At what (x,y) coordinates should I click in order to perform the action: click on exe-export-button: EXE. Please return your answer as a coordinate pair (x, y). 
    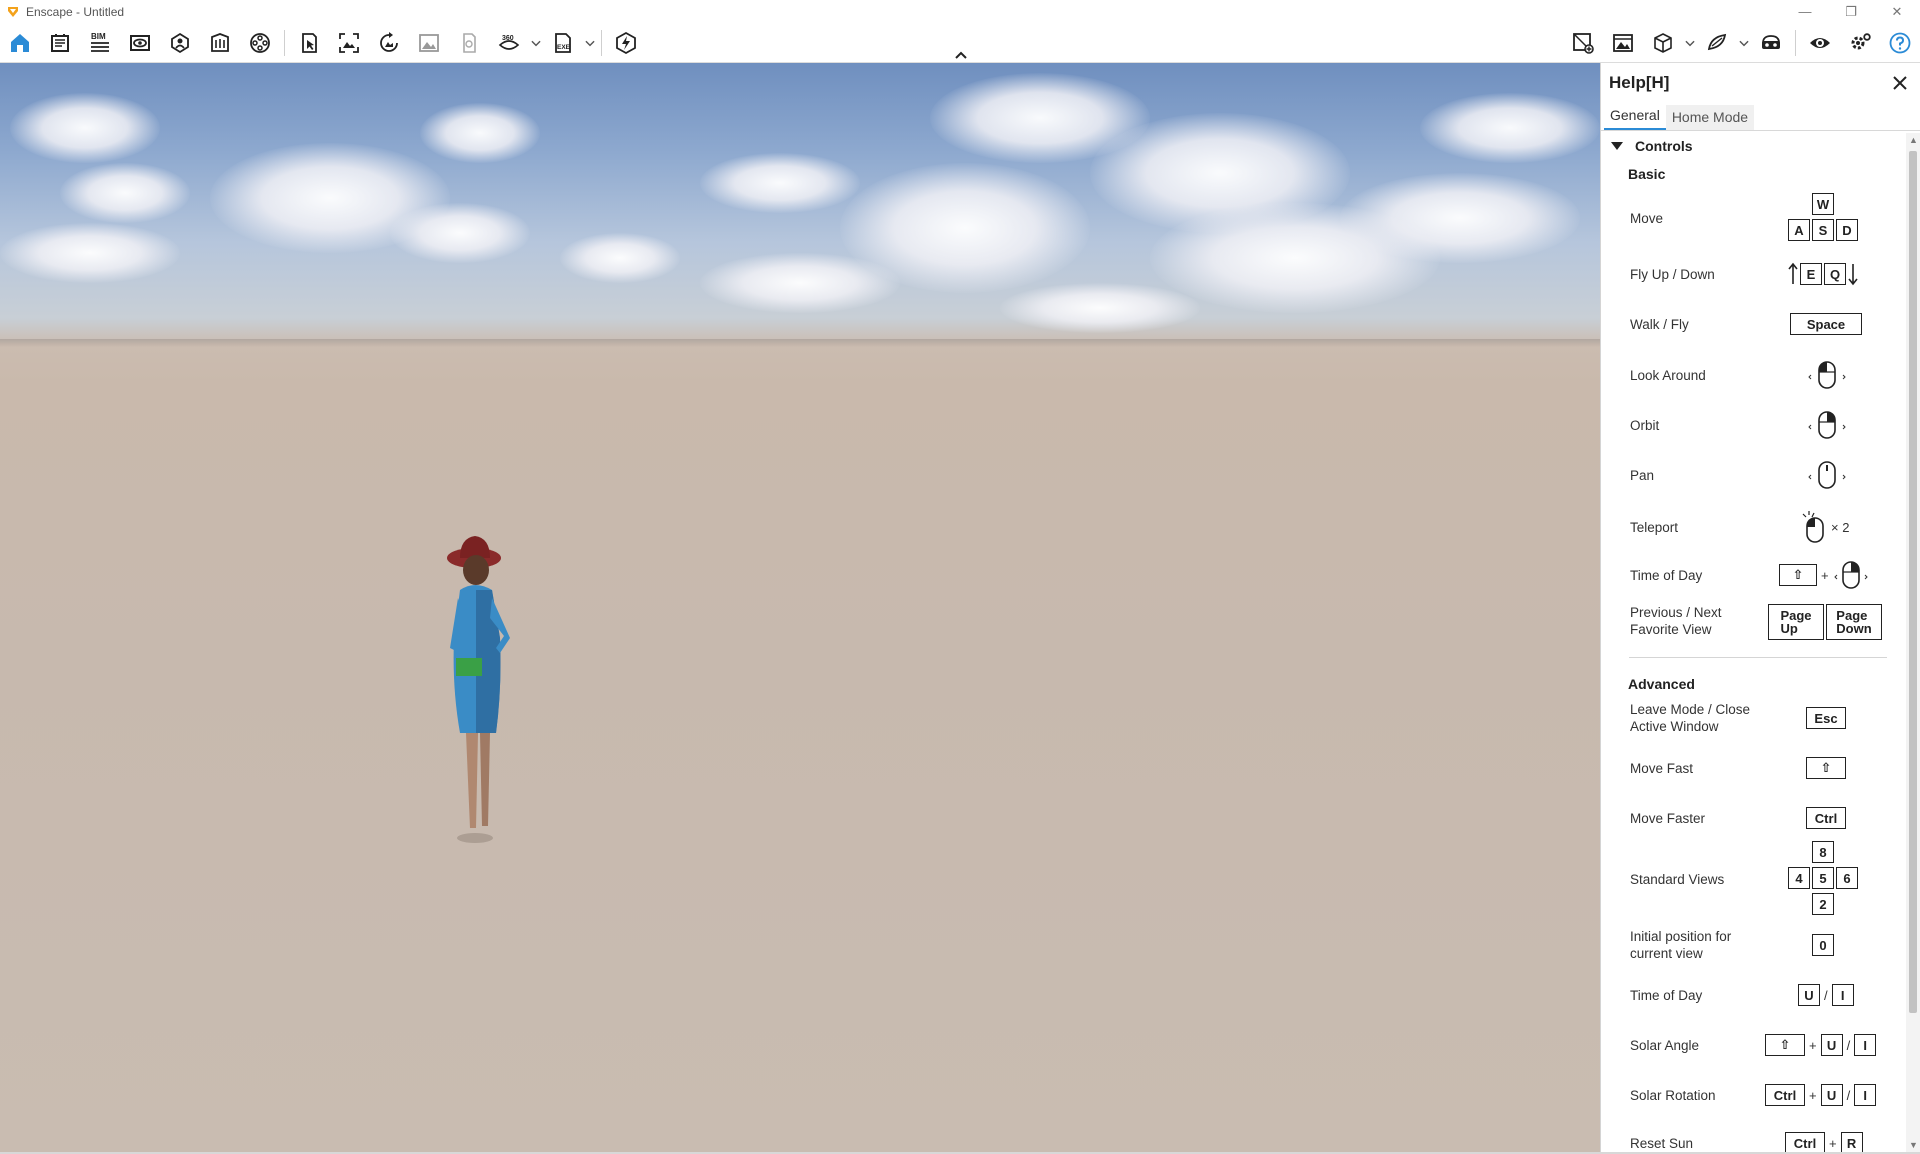
    Looking at the image, I should click on (563, 43).